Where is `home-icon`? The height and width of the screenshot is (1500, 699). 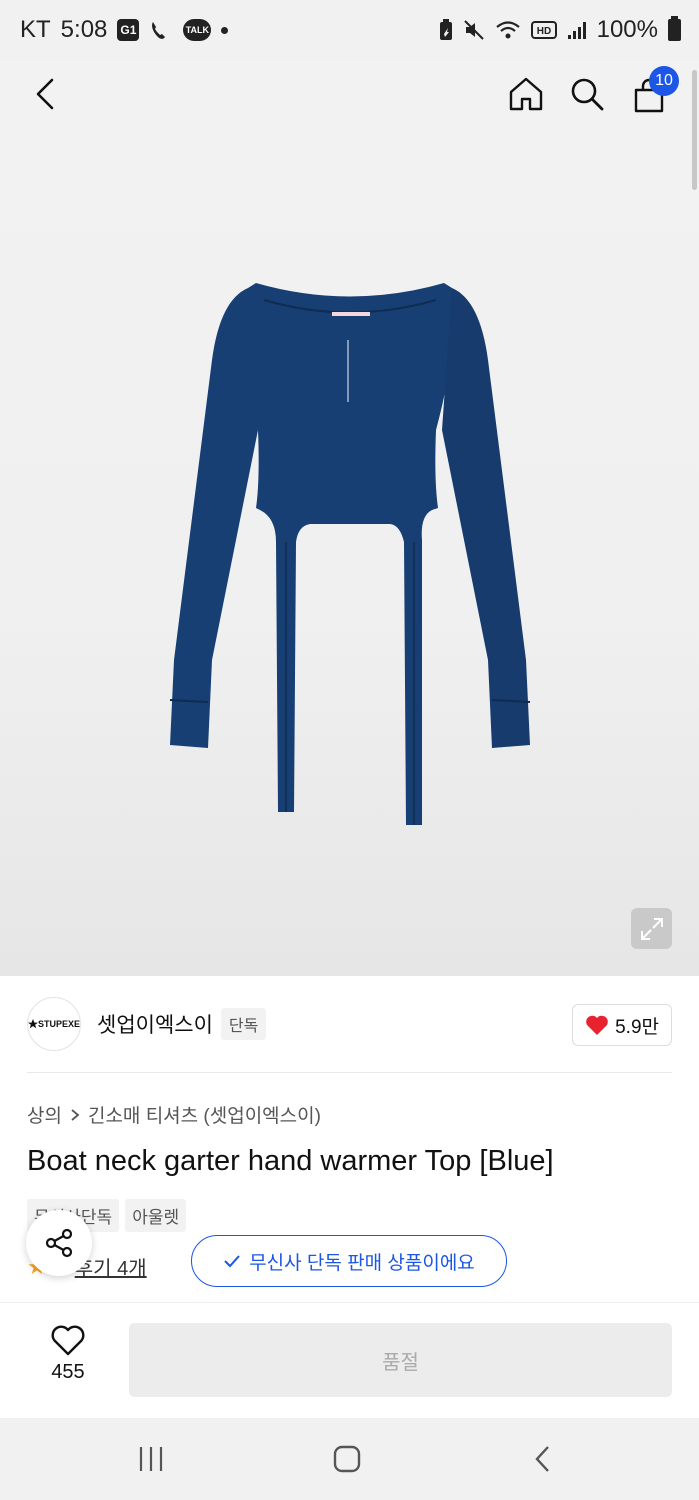
home-icon is located at coordinates (526, 94).